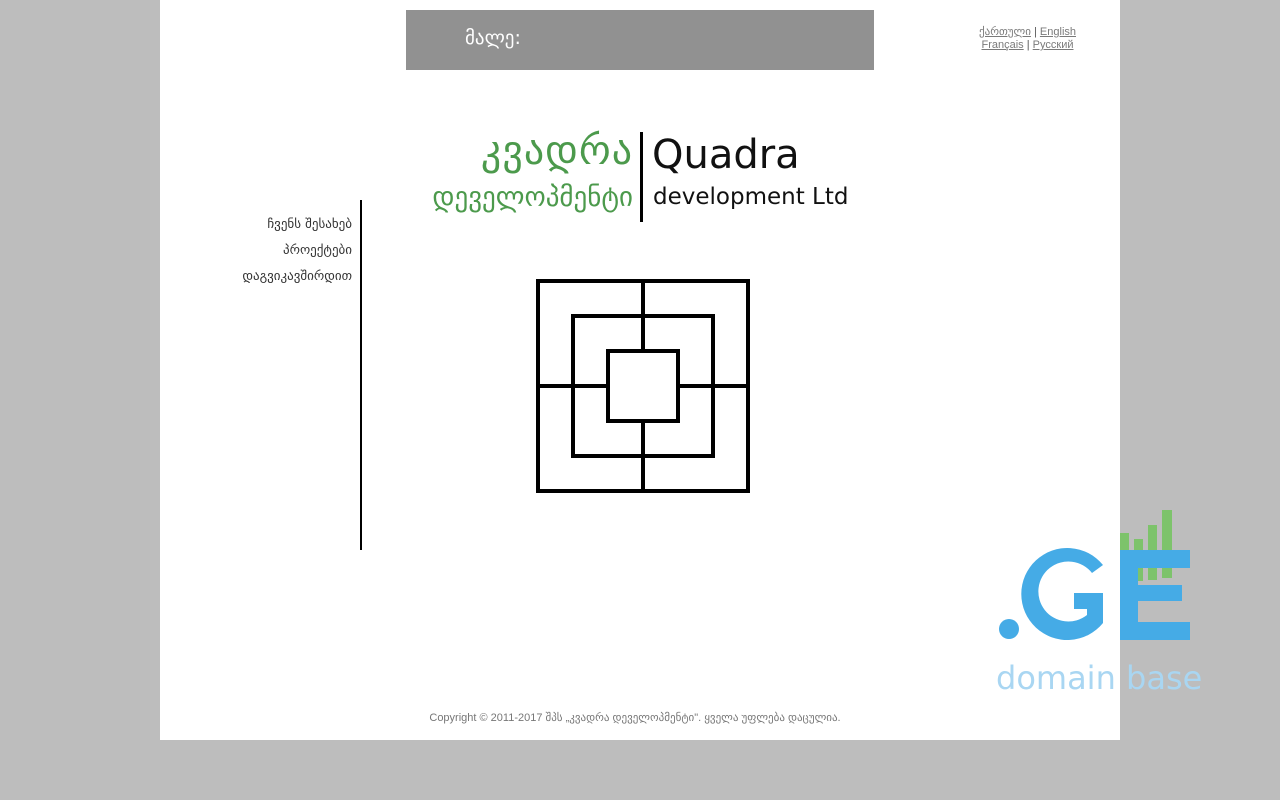 This screenshot has height=800, width=1280. I want to click on ge-domain-badge: domain base, so click(1096, 605).